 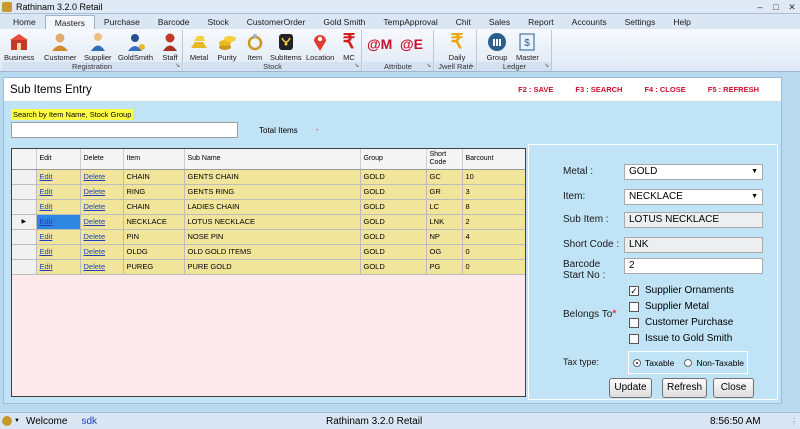 I want to click on menu-report: Report, so click(x=541, y=22).